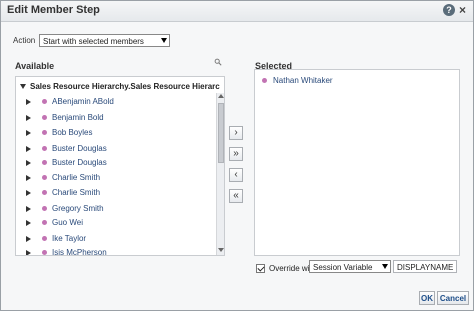 The image size is (474, 311). Describe the element at coordinates (303, 80) in the screenshot. I see `selected-item-label: Nathan Whitaker` at that location.